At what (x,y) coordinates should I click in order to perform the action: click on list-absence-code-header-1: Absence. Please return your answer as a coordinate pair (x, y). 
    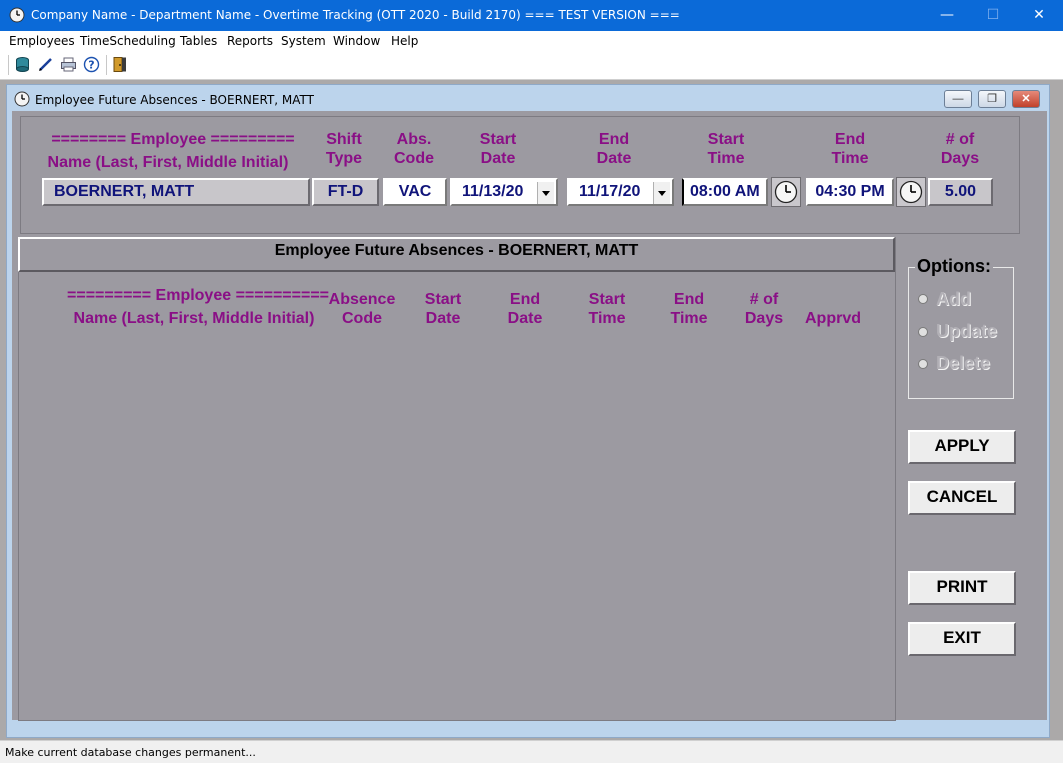
    Looking at the image, I should click on (362, 299).